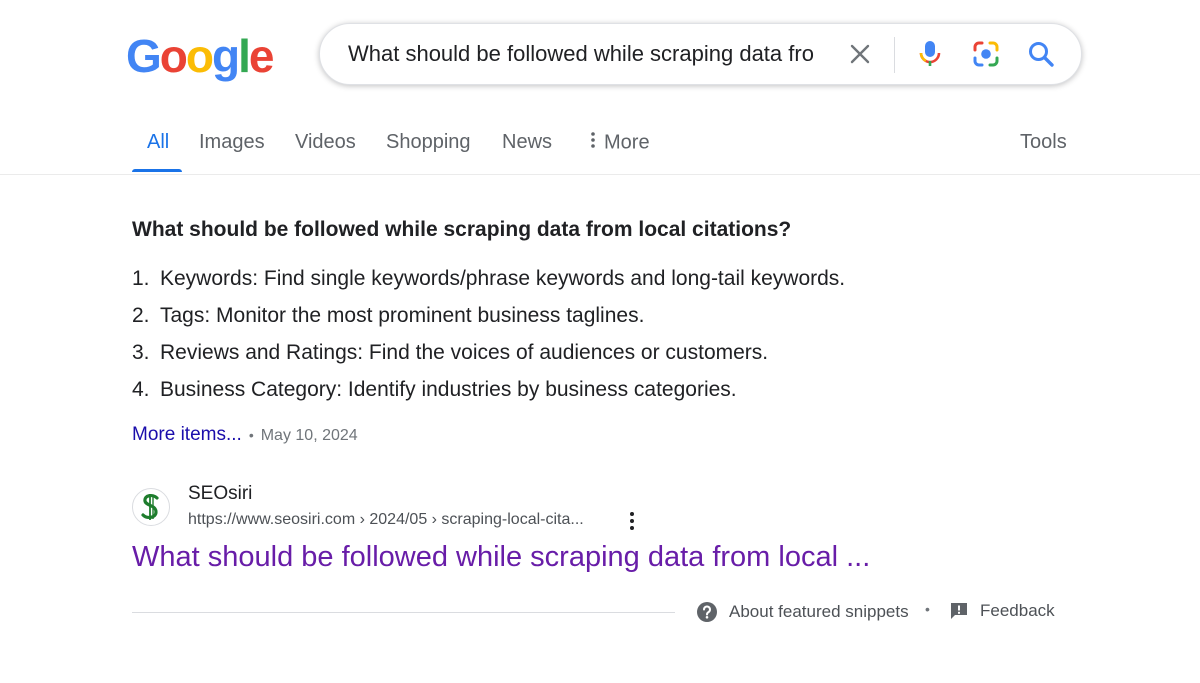 This screenshot has width=1200, height=683. I want to click on list-number: 2., so click(141, 315).